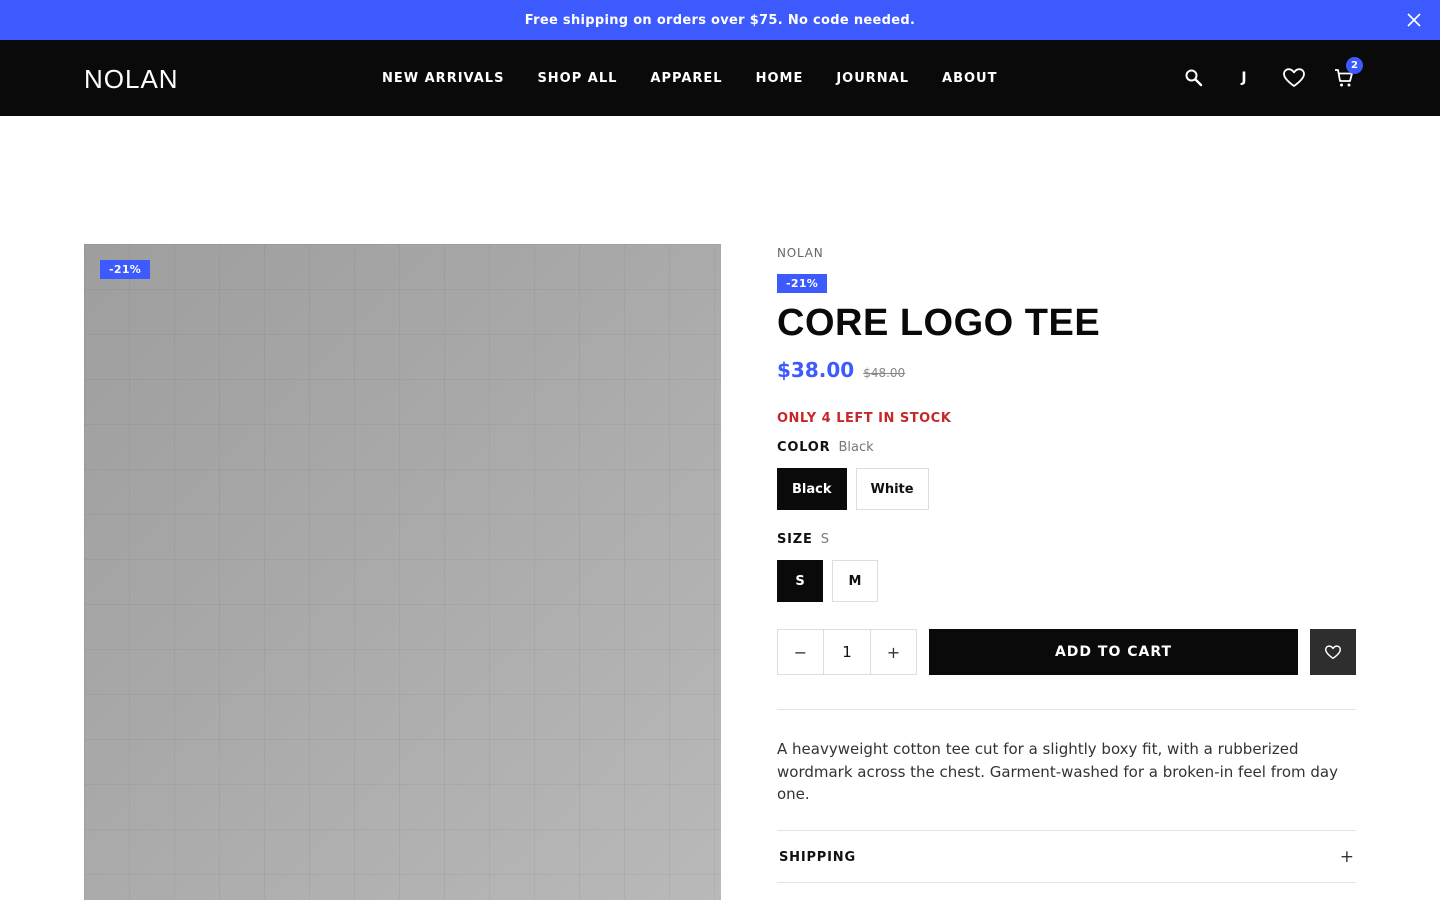 The width and height of the screenshot is (1440, 900). I want to click on cart-count-badge: 2, so click(1354, 65).